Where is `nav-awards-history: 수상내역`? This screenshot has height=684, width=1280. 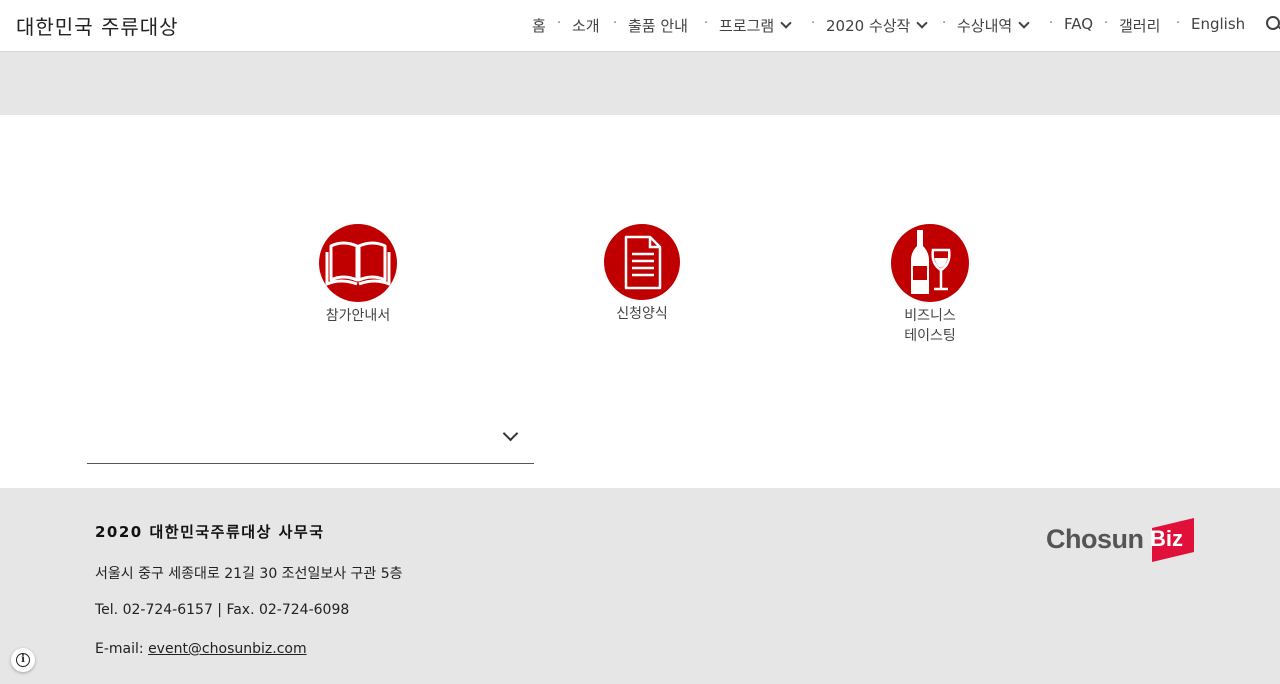
nav-awards-history: 수상내역 is located at coordinates (993, 25).